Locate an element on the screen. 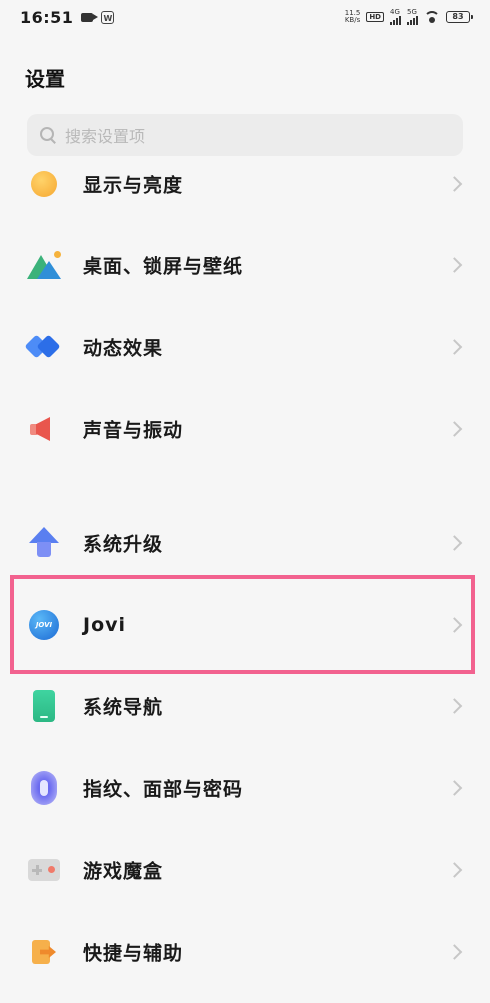 The height and width of the screenshot is (1003, 490). wifi-icon is located at coordinates (432, 17).